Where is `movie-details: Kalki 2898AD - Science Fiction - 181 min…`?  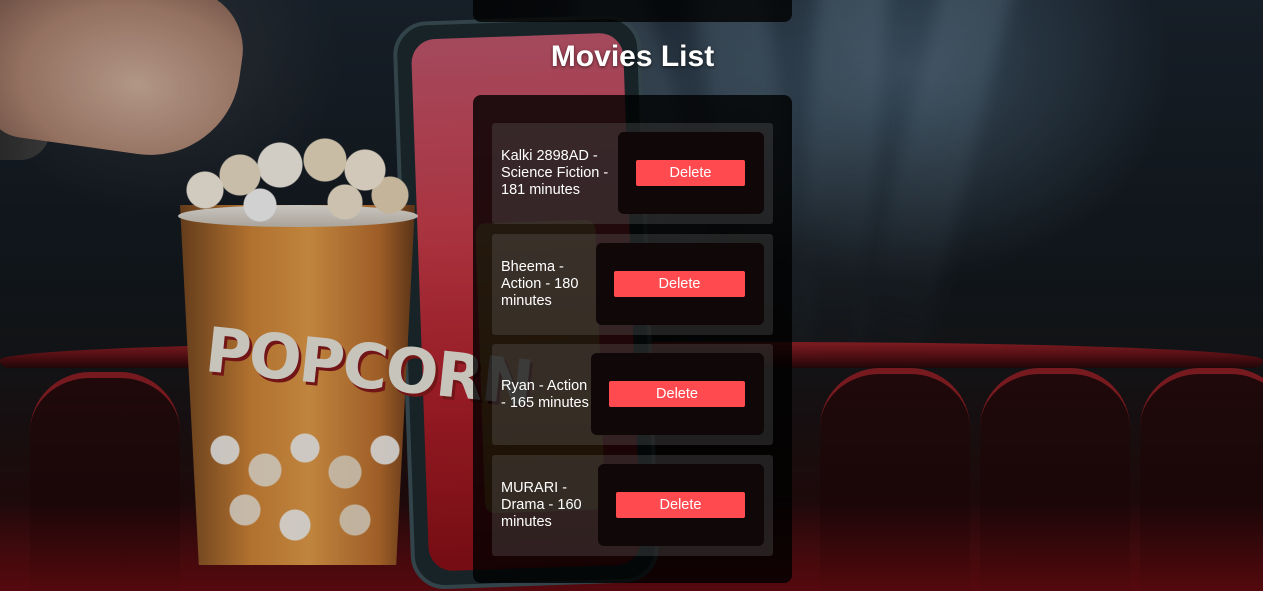 movie-details: Kalki 2898AD - Science Fiction - 181 min… is located at coordinates (555, 173).